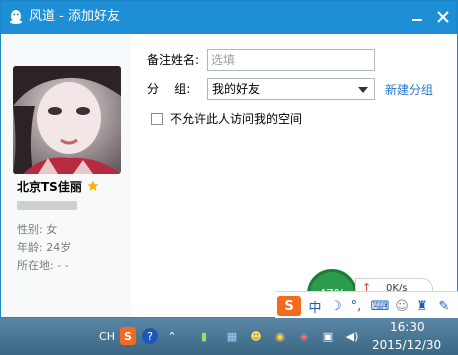  Describe the element at coordinates (417, 17) in the screenshot. I see `minimize-button` at that location.